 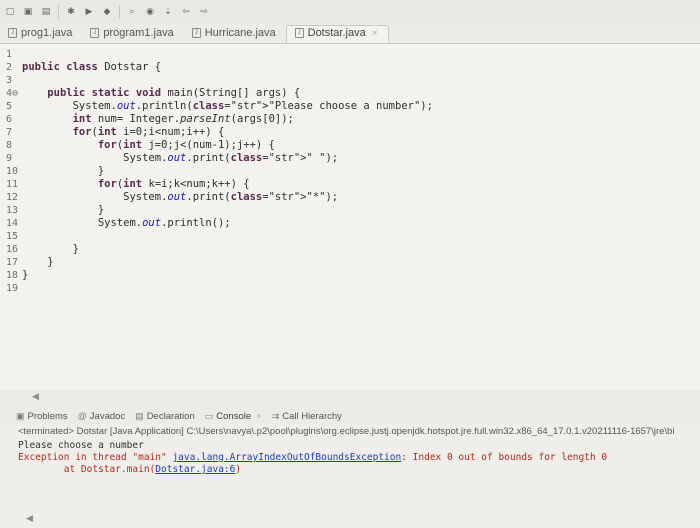 I want to click on tab-dotstar: J Dotstar.java ×, so click(x=337, y=34).